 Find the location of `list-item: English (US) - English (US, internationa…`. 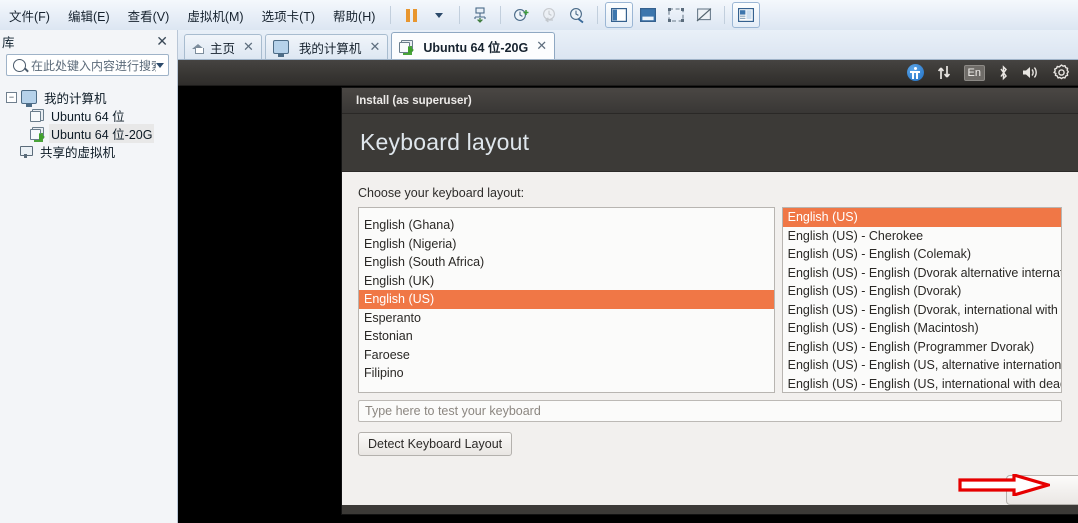

list-item: English (US) - English (US, internationa… is located at coordinates (922, 384).